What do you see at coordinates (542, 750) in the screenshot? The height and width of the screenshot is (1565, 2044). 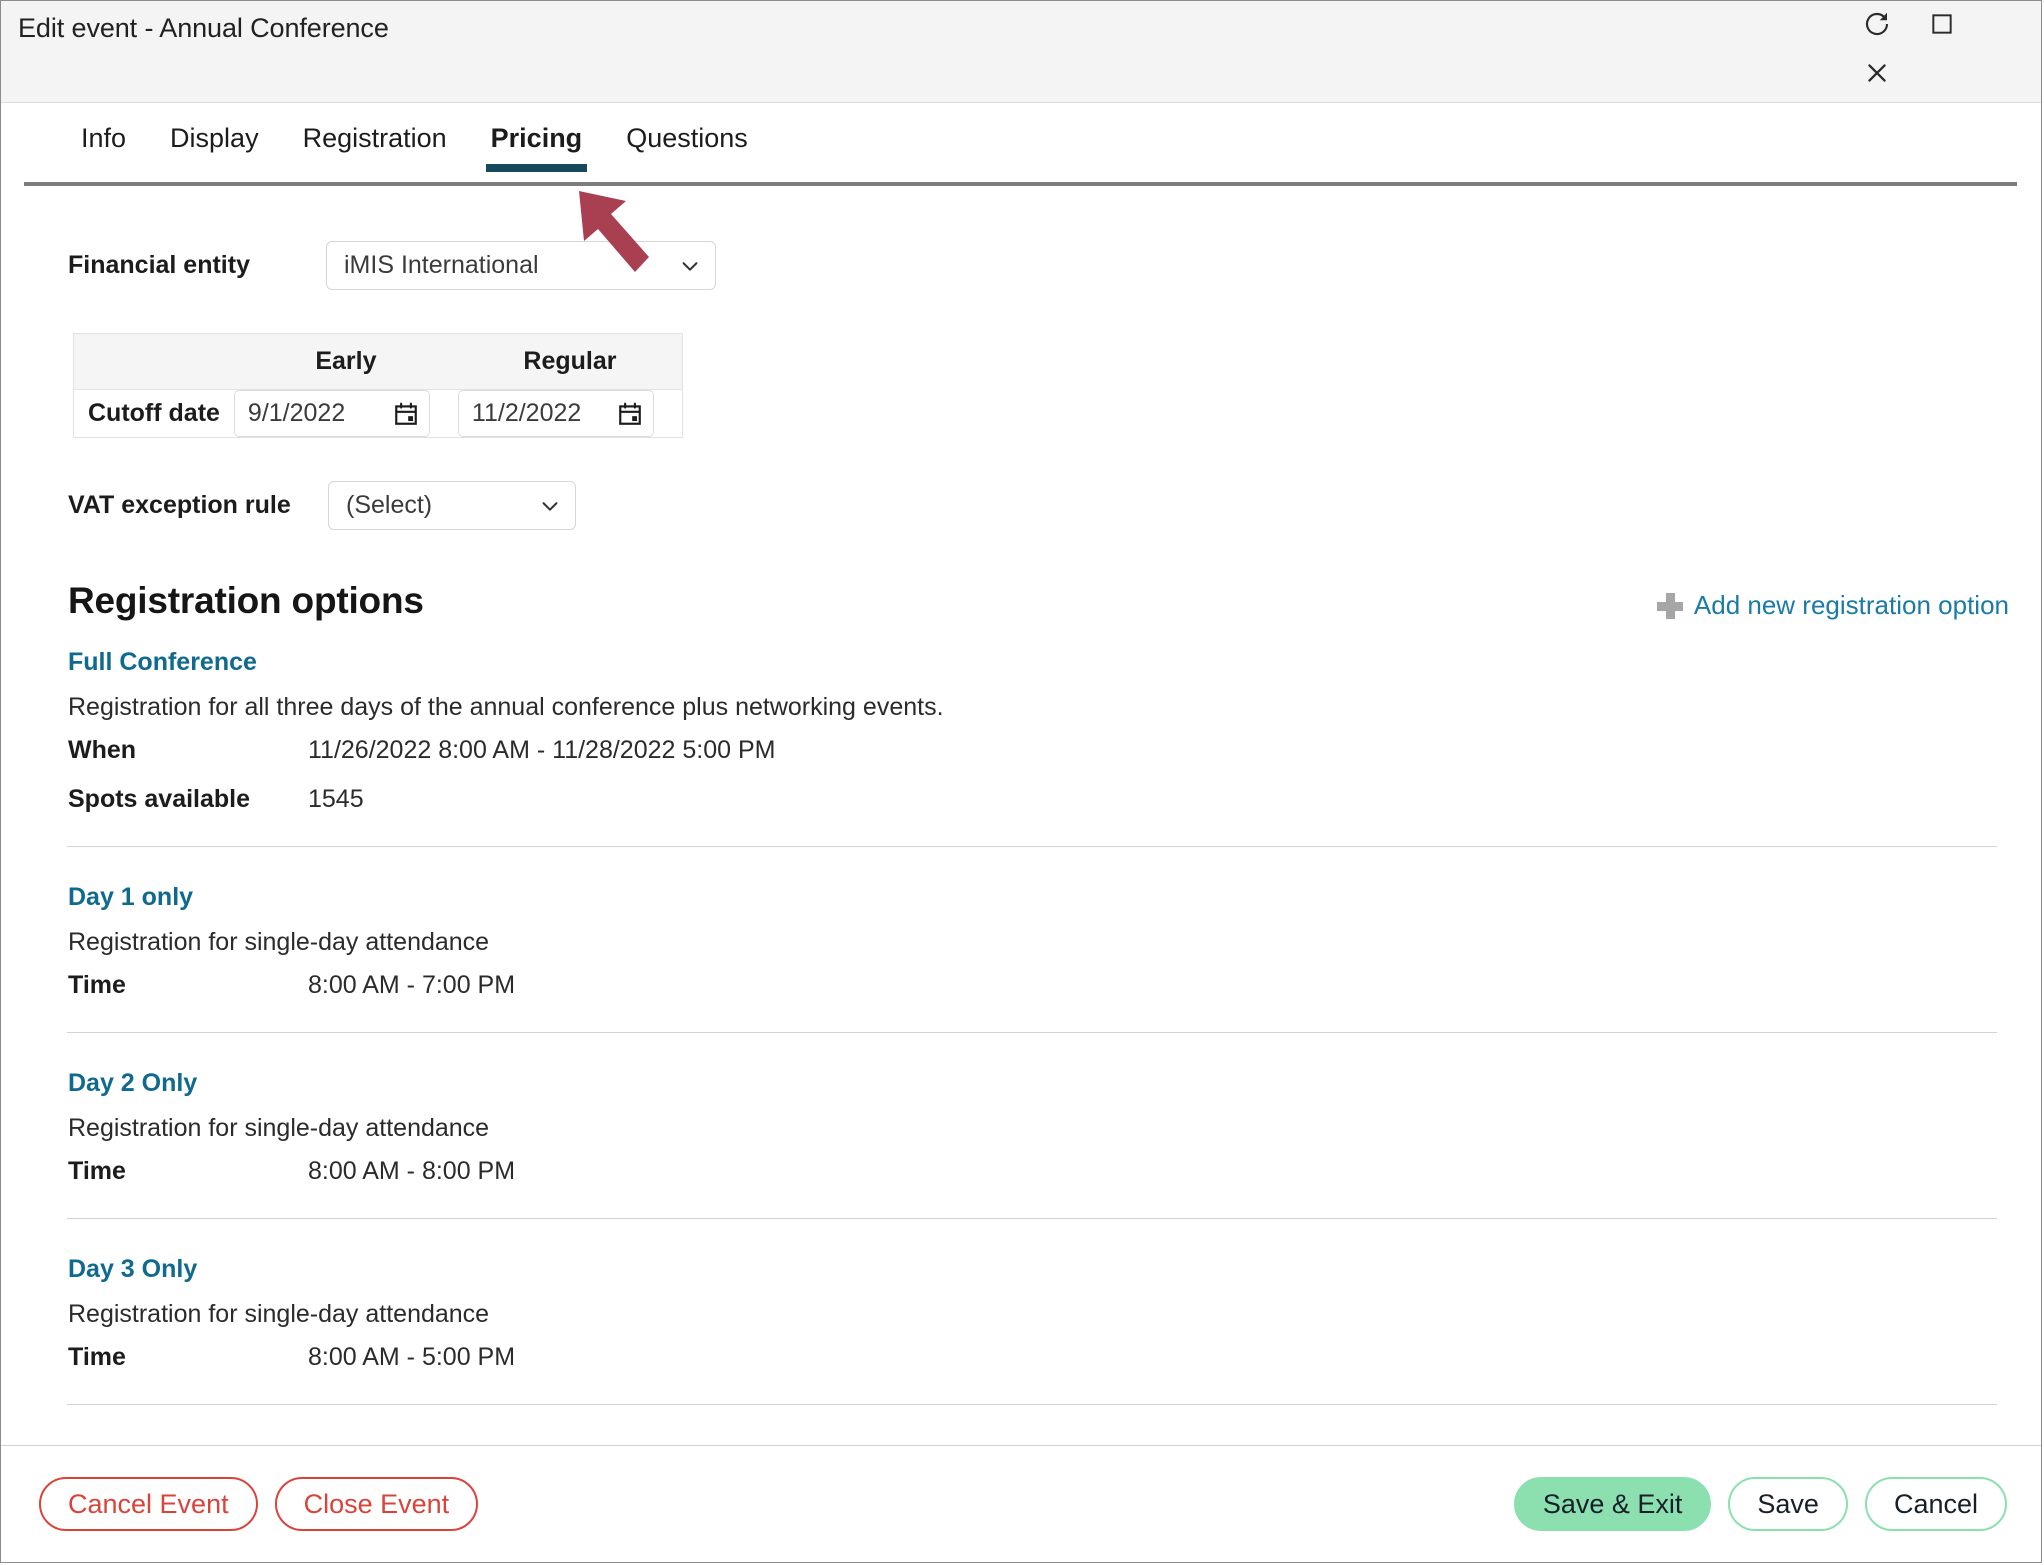 I see `field-value: 11/26/2022 8:00 AM - 11/28/2022 5:00 PM` at bounding box center [542, 750].